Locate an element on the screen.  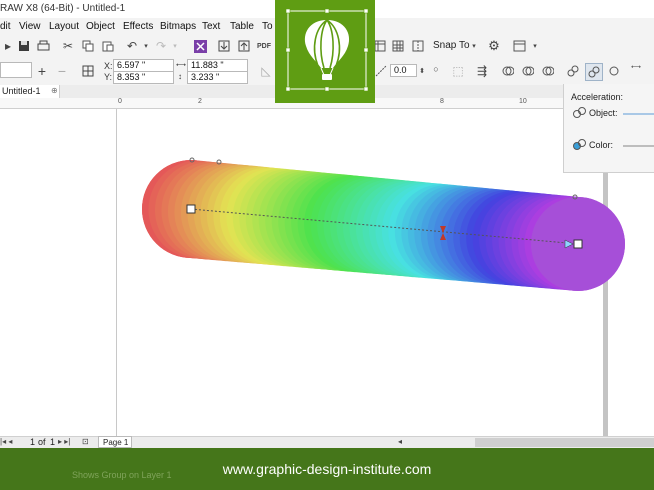
blend-start-handle is located at coordinates (191, 209).